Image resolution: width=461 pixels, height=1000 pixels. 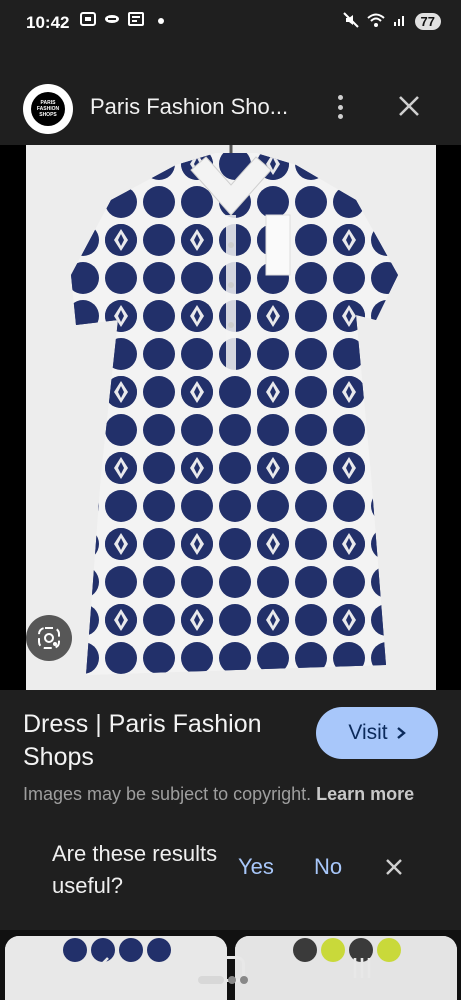 I want to click on close-icon, so click(x=409, y=106).